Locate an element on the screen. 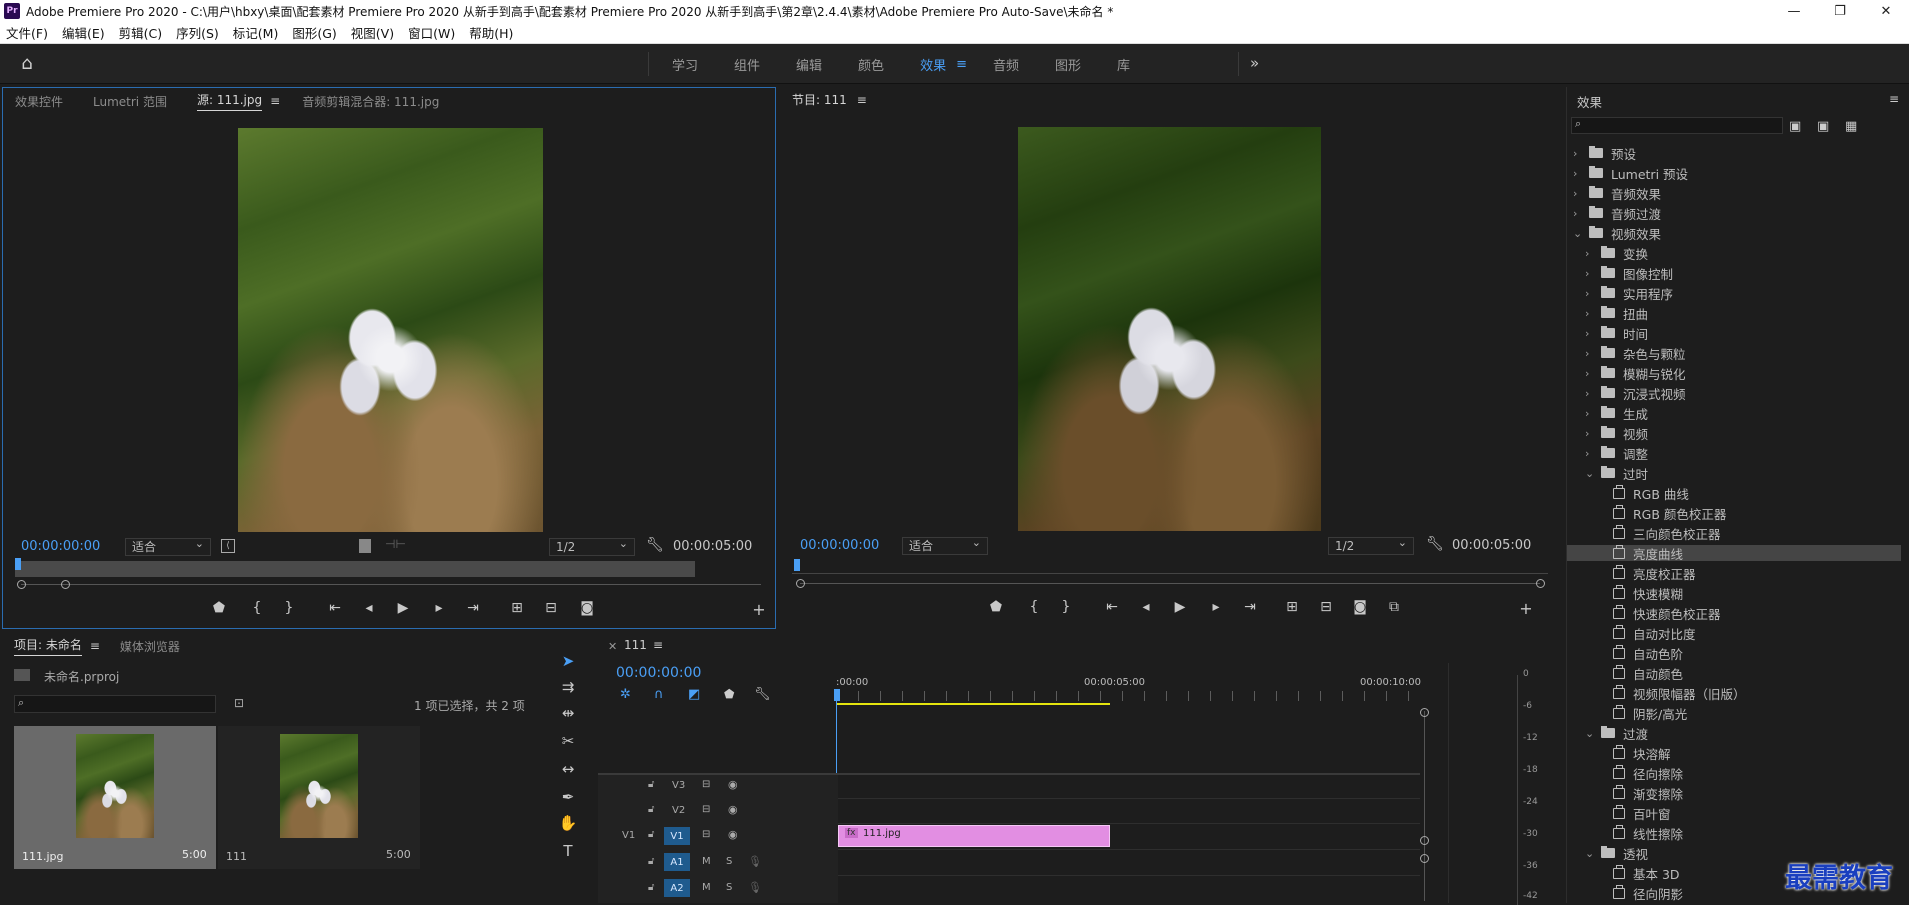  program-time-ruler is located at coordinates (1170, 568).